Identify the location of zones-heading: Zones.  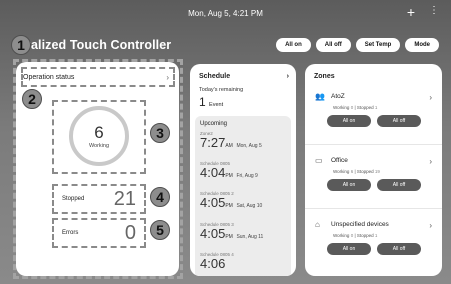
(324, 76).